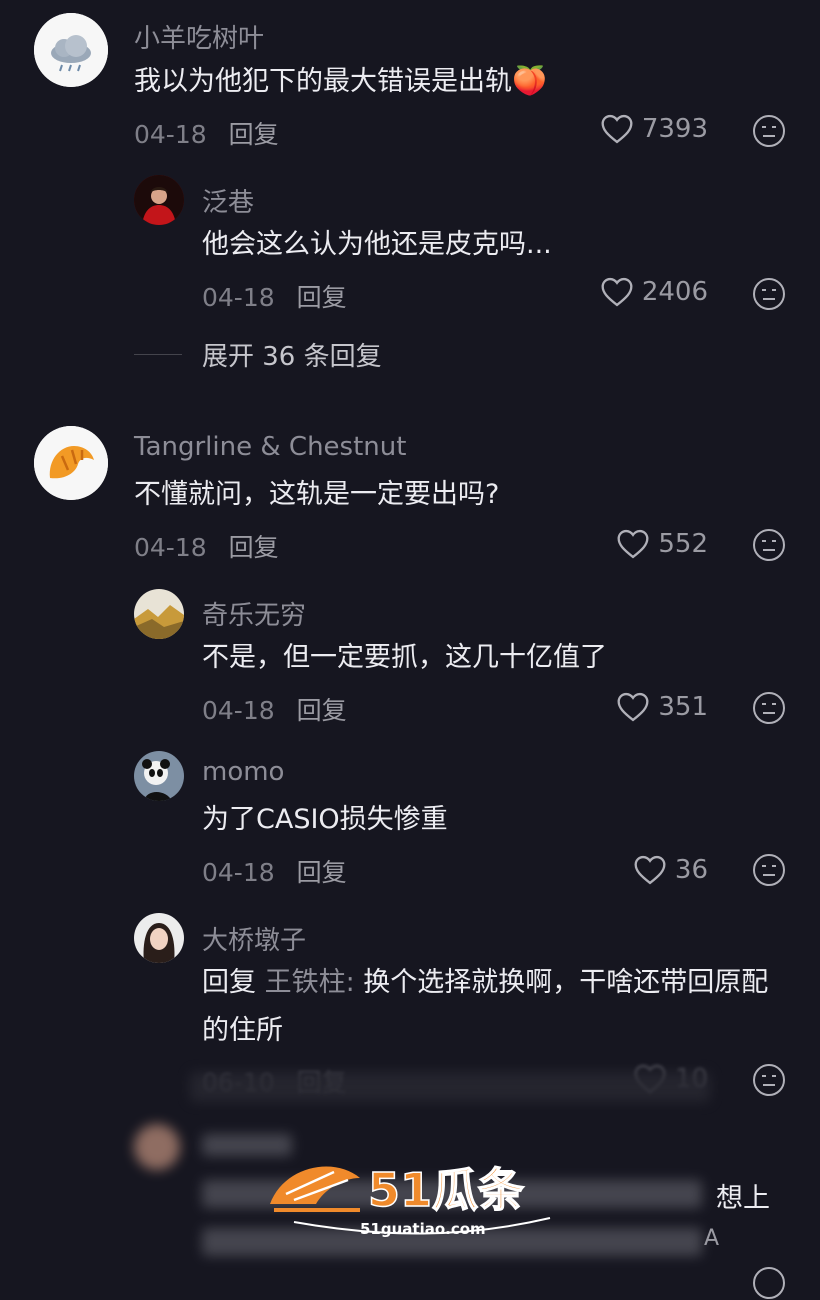 Image resolution: width=820 pixels, height=1300 pixels. What do you see at coordinates (683, 544) in the screenshot?
I see `like-count: 552` at bounding box center [683, 544].